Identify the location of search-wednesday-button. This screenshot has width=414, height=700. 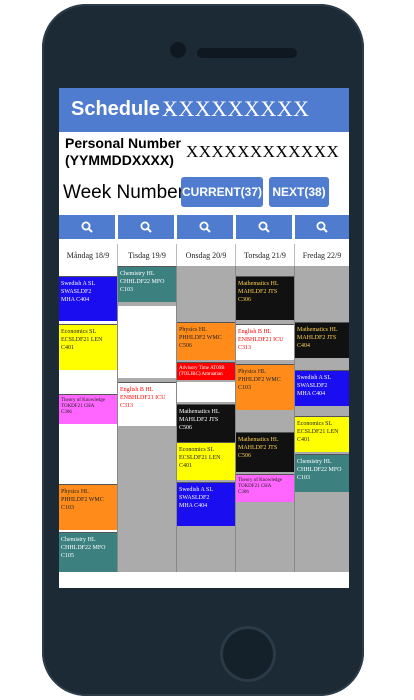
(205, 227).